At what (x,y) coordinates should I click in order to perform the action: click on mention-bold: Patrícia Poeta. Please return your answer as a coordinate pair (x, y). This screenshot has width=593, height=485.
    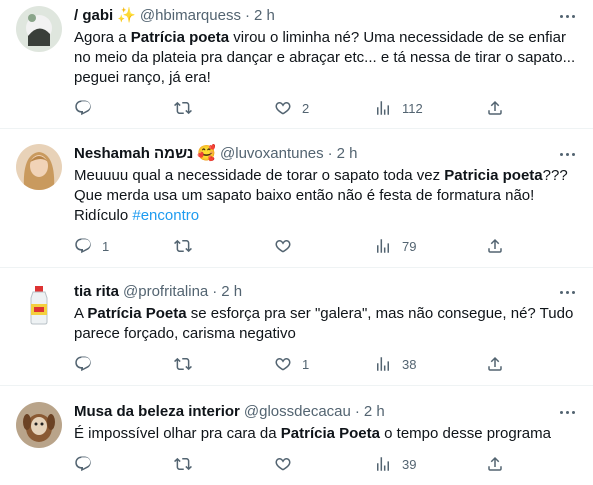
    Looking at the image, I should click on (137, 313).